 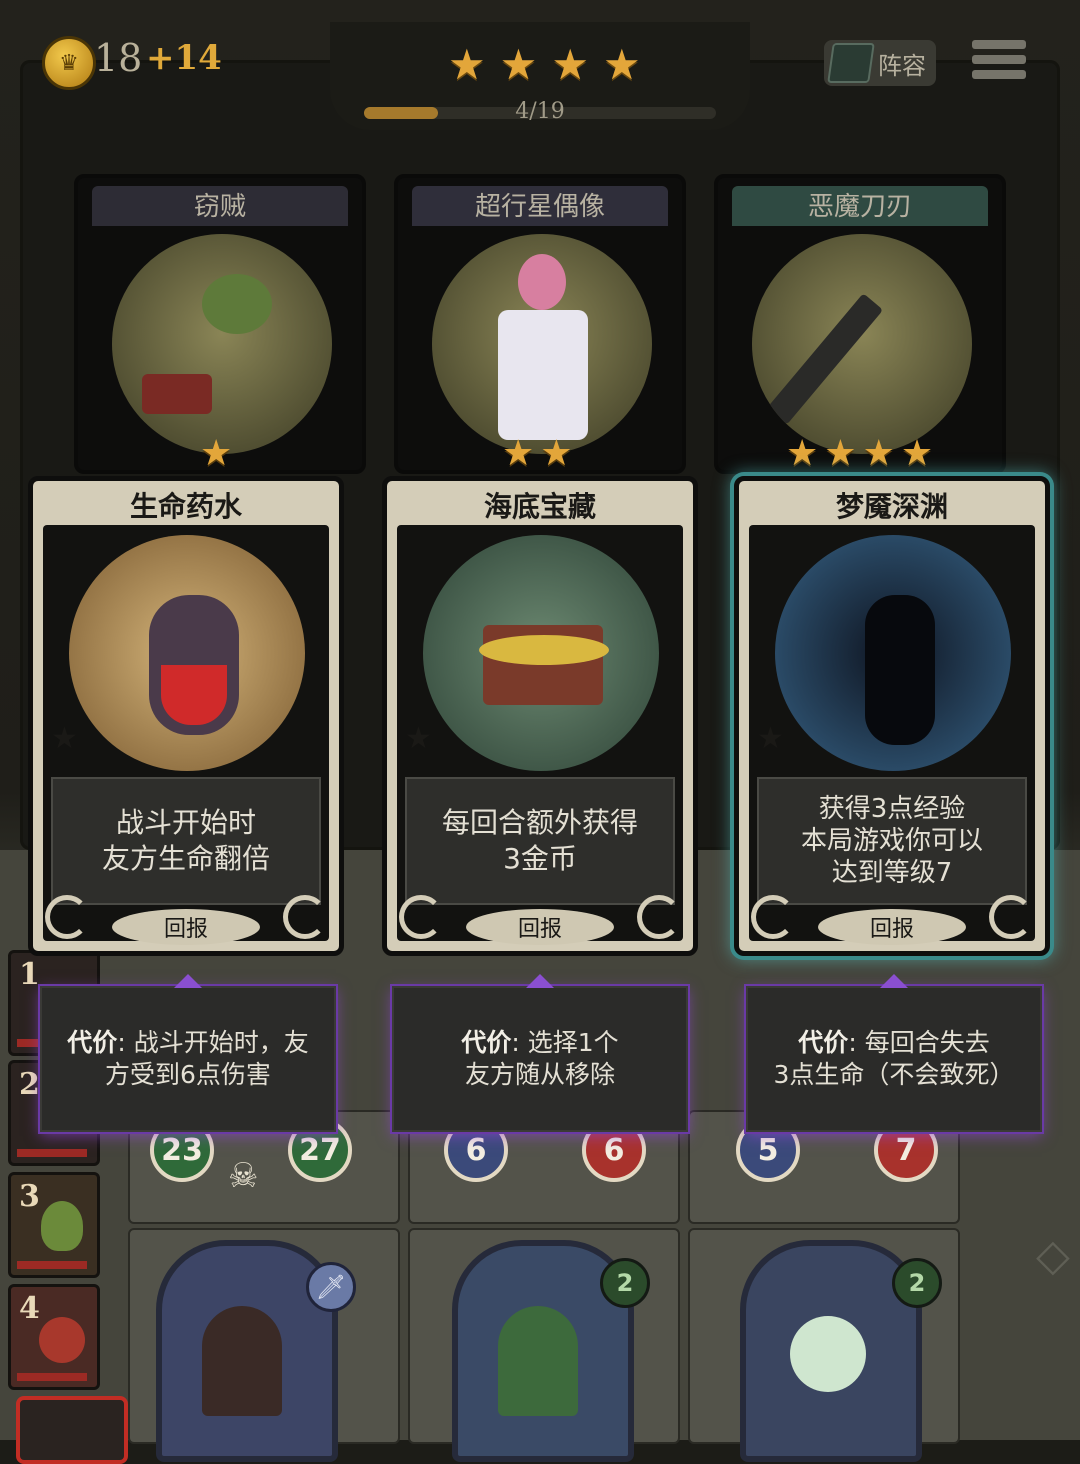 I want to click on gold-coins, so click(x=544, y=650).